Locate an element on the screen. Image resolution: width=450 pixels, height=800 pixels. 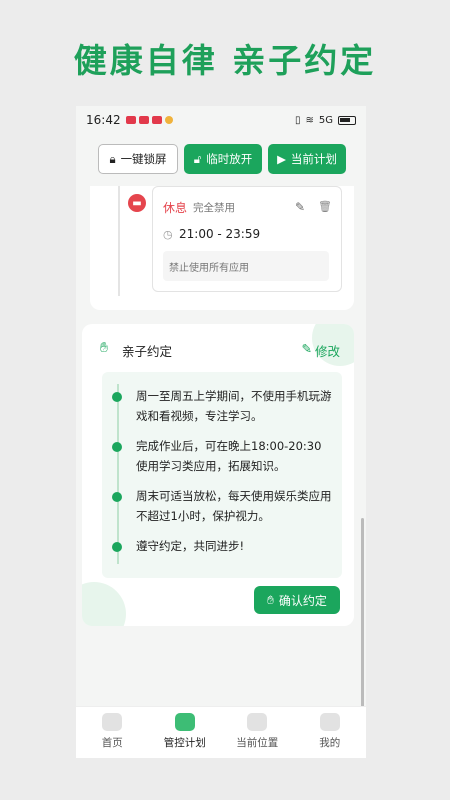
lock-screen-label: 一键锁屏 is located at coordinates (143, 159).